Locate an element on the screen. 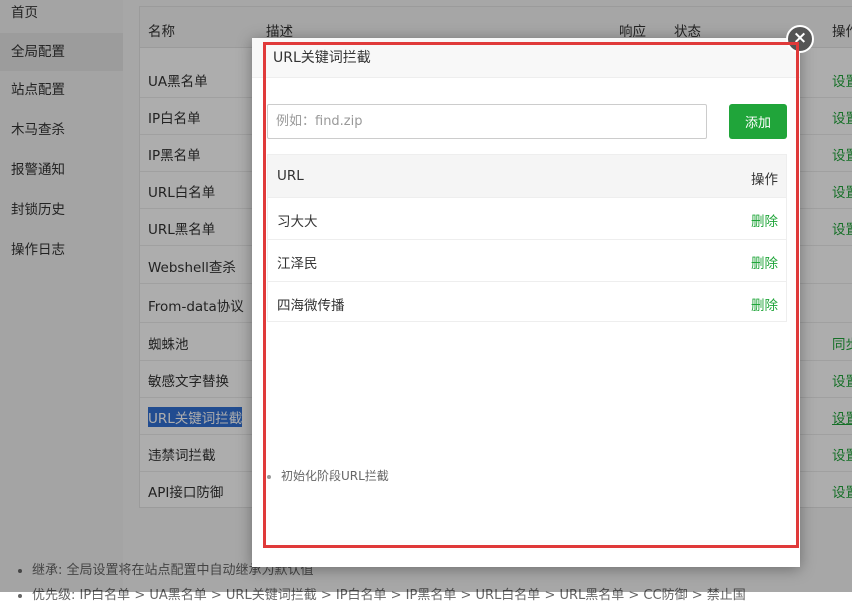  table-row: 江泽民 删除 is located at coordinates (527, 261).